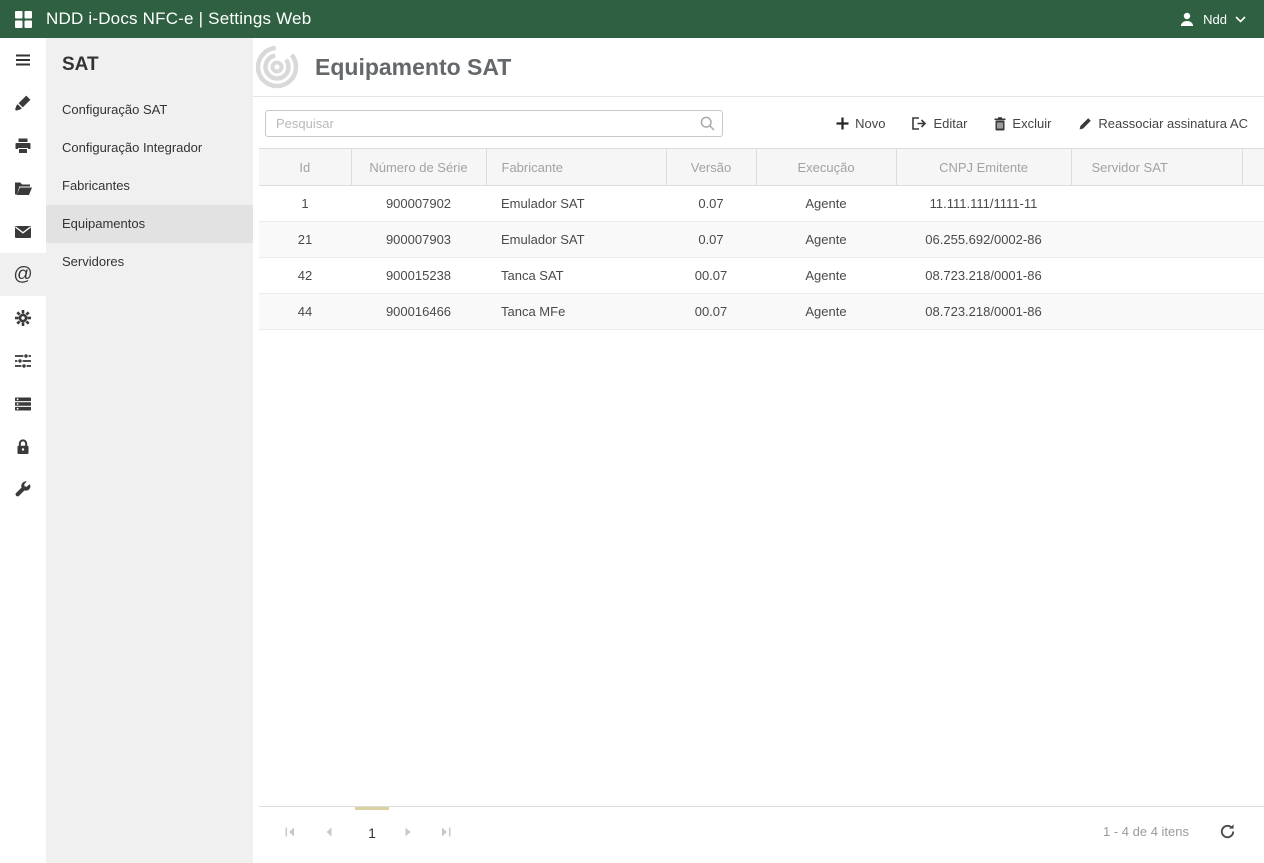 The image size is (1264, 863). What do you see at coordinates (328, 832) in the screenshot?
I see `prev-page-button` at bounding box center [328, 832].